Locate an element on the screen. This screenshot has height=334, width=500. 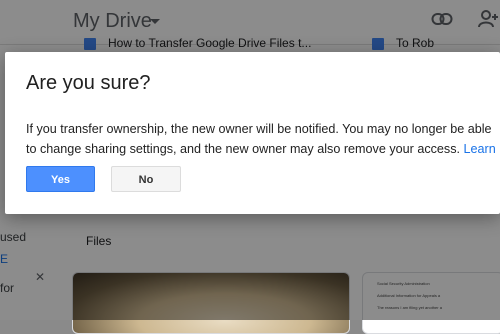
yes-button: Yes is located at coordinates (60, 179).